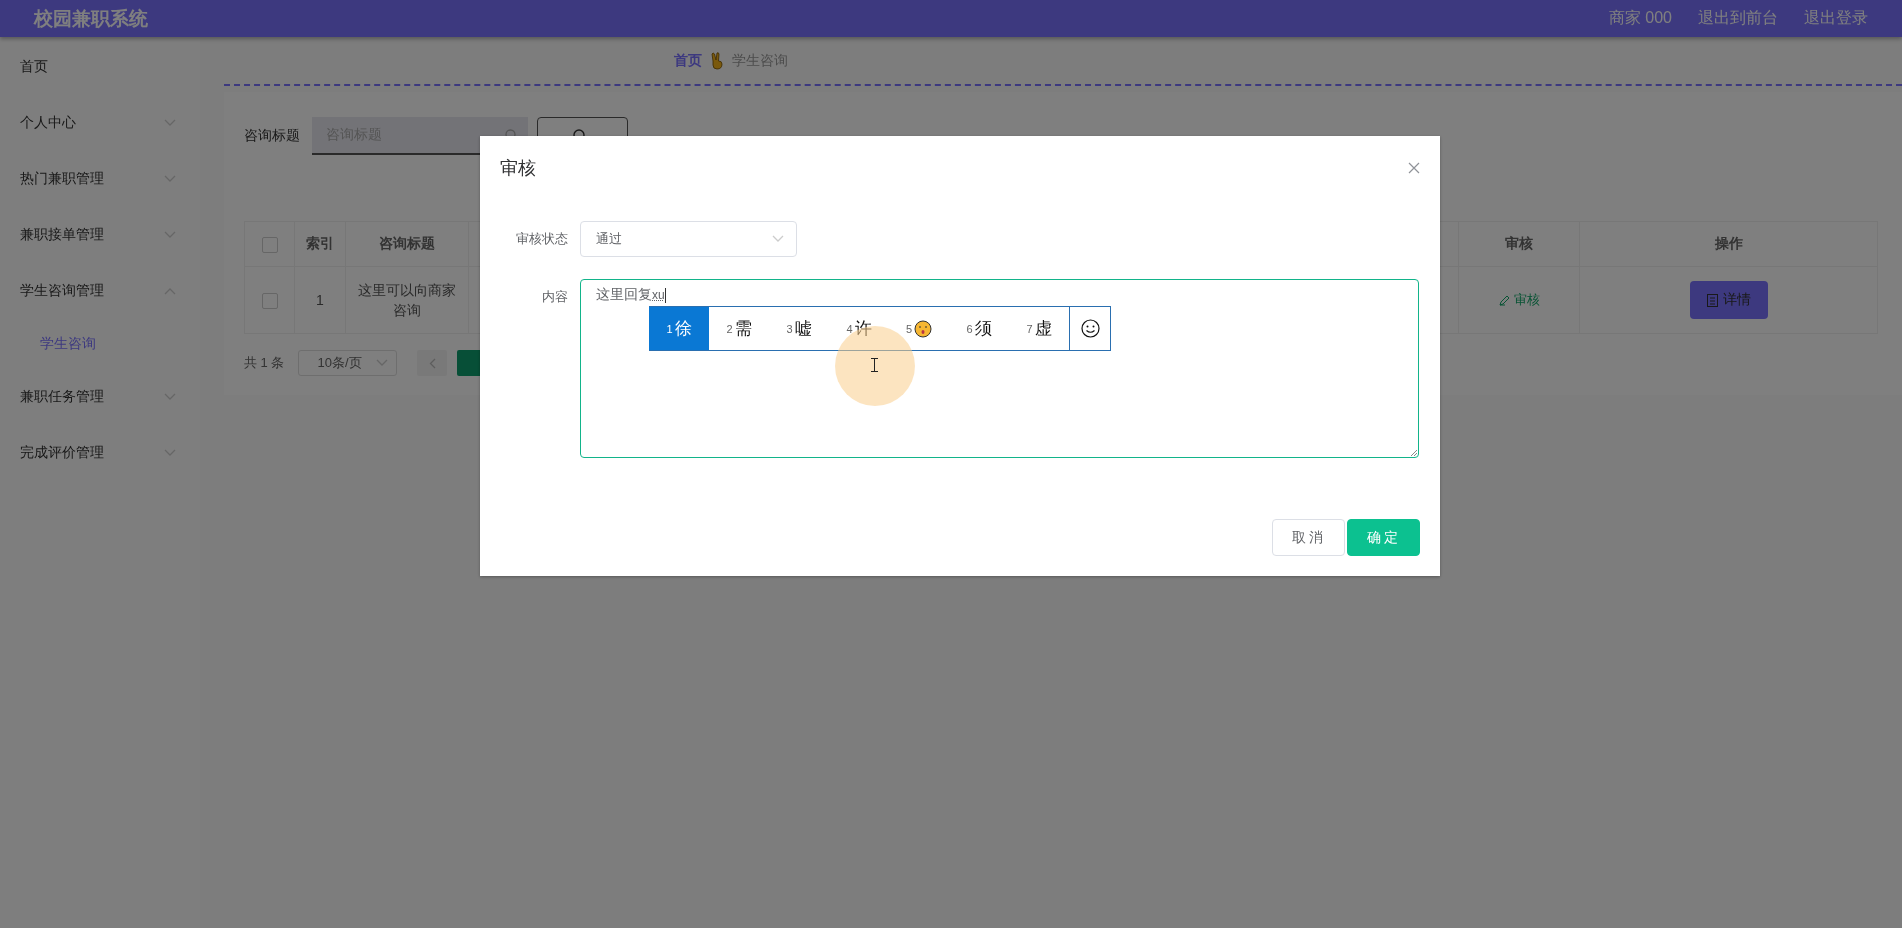 This screenshot has width=1902, height=928. Describe the element at coordinates (100, 453) in the screenshot. I see `sidebar-item: 完成评价管理` at that location.